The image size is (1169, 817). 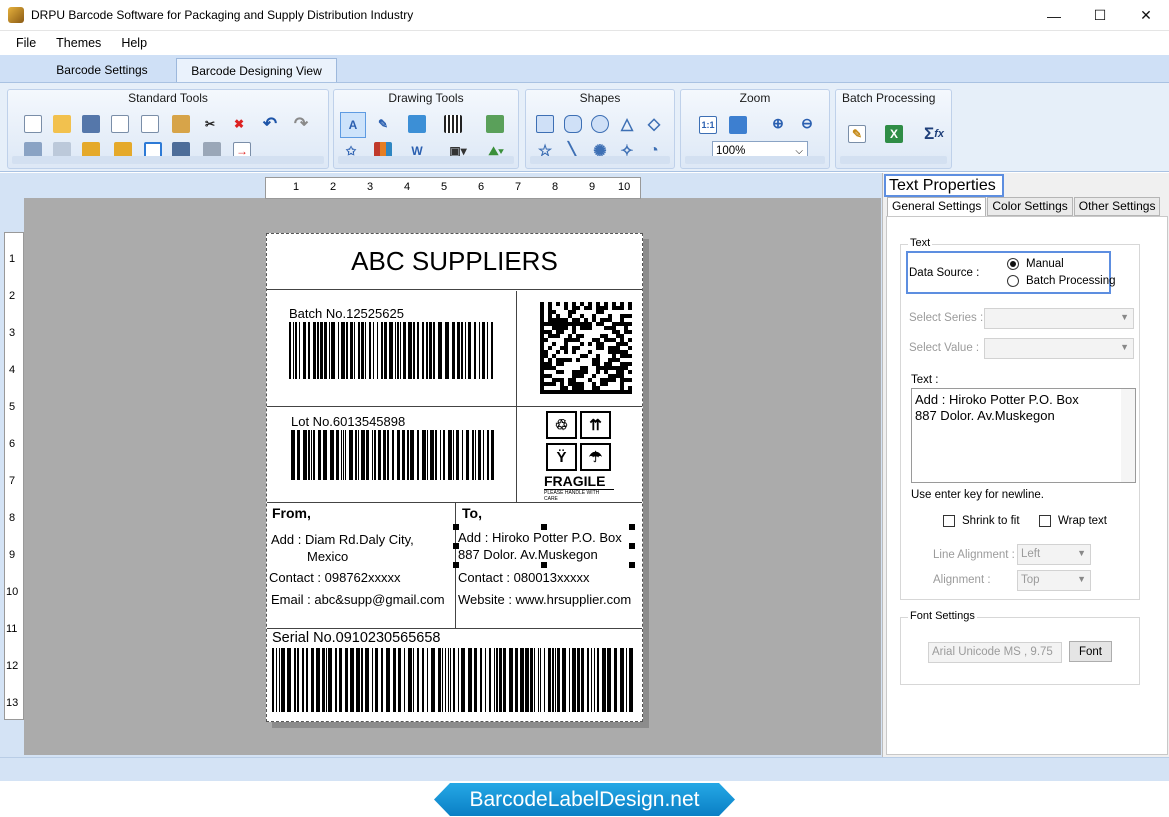 I want to click on paste-icon, so click(x=181, y=124).